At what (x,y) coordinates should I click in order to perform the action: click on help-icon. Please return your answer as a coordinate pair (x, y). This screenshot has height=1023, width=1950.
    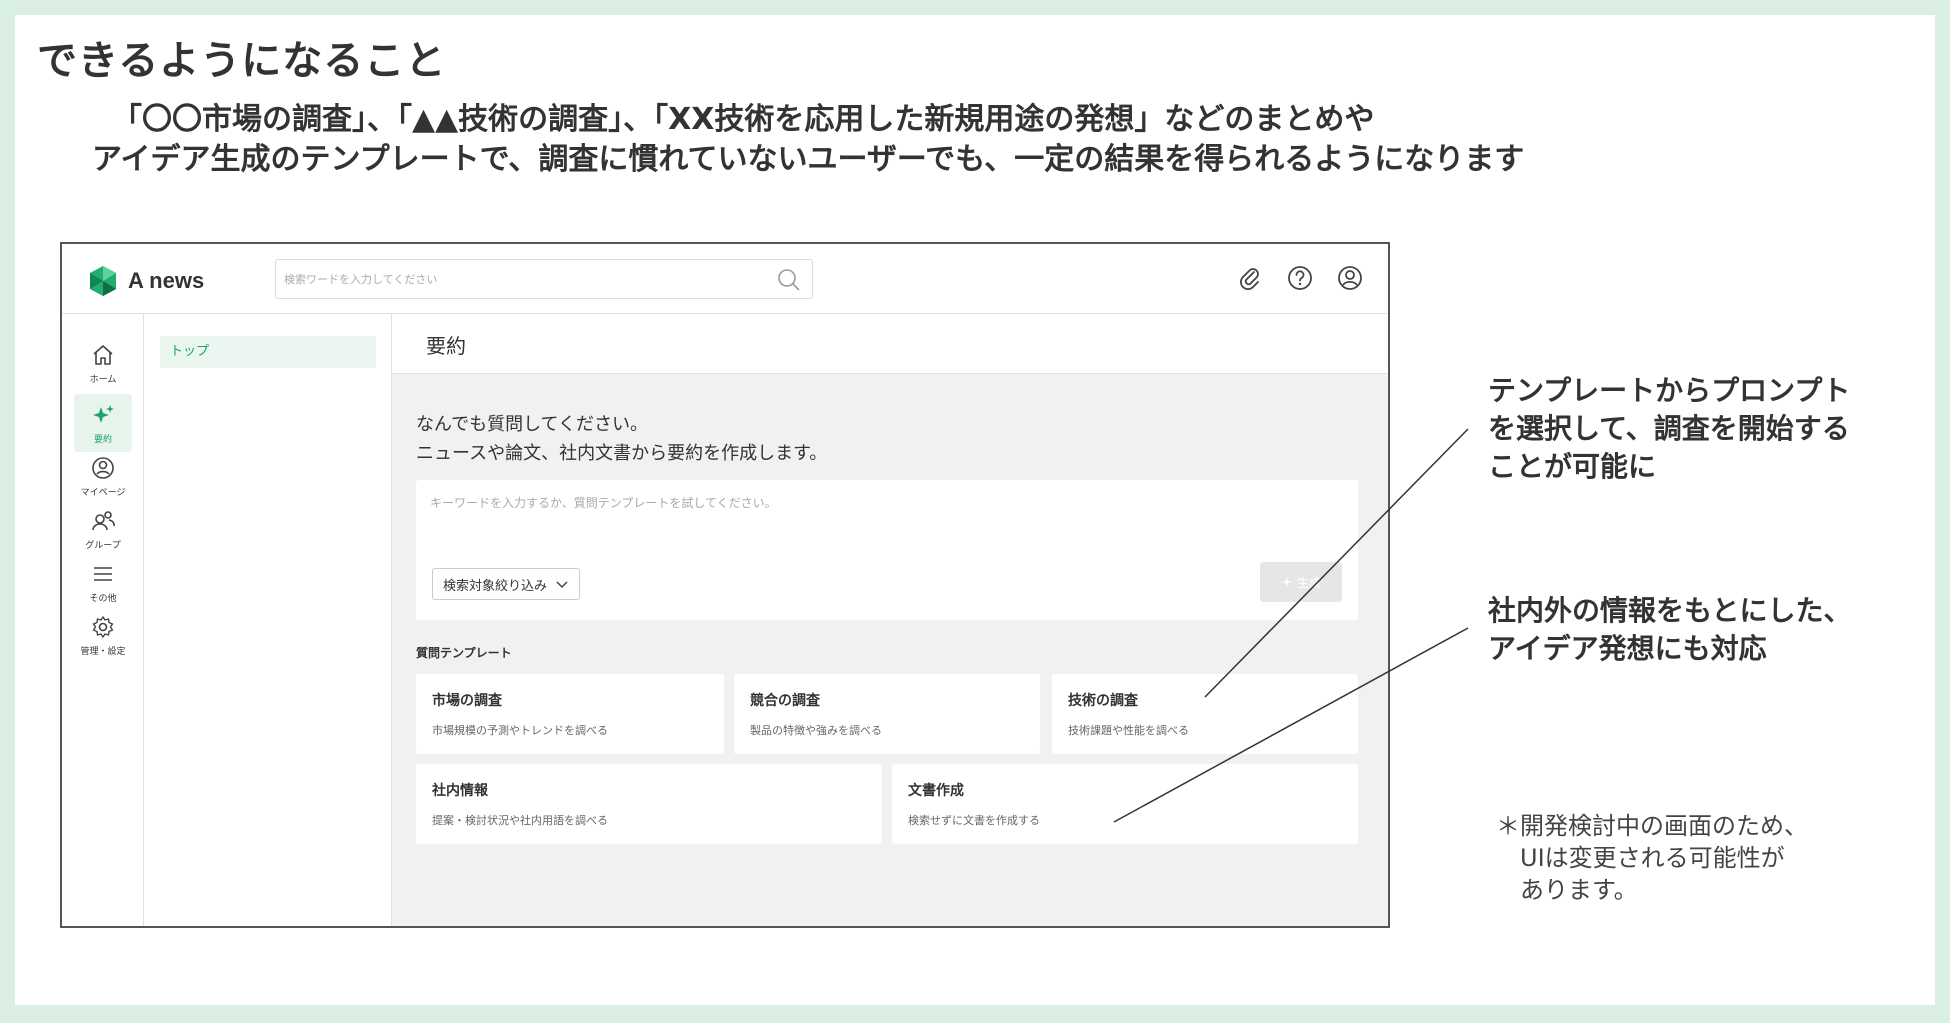
    Looking at the image, I should click on (1300, 278).